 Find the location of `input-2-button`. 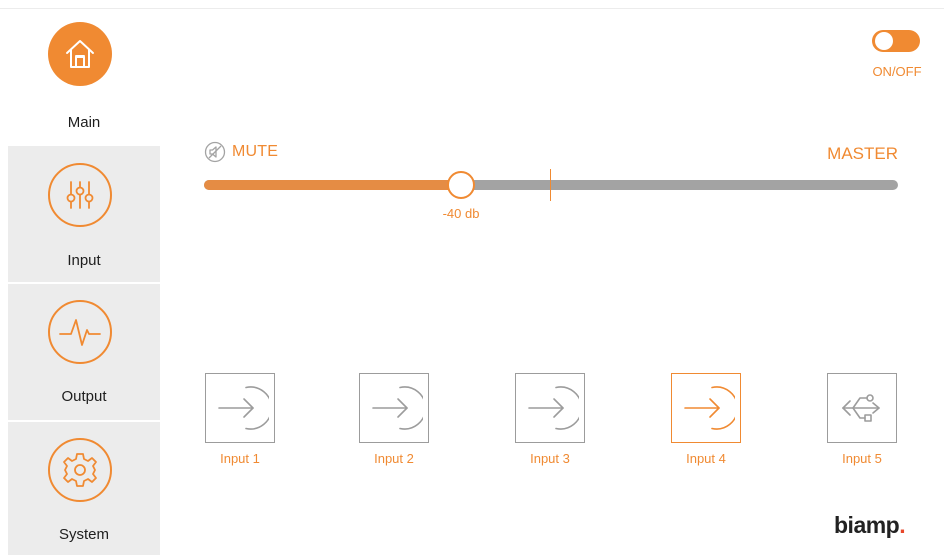

input-2-button is located at coordinates (394, 408).